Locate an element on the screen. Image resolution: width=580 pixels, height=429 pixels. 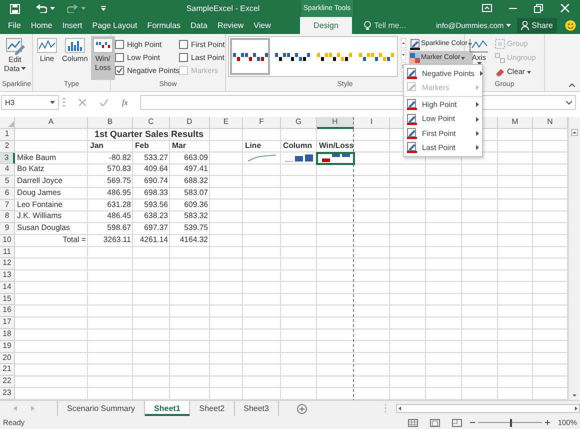
ribbon-tab: File is located at coordinates (14, 25).